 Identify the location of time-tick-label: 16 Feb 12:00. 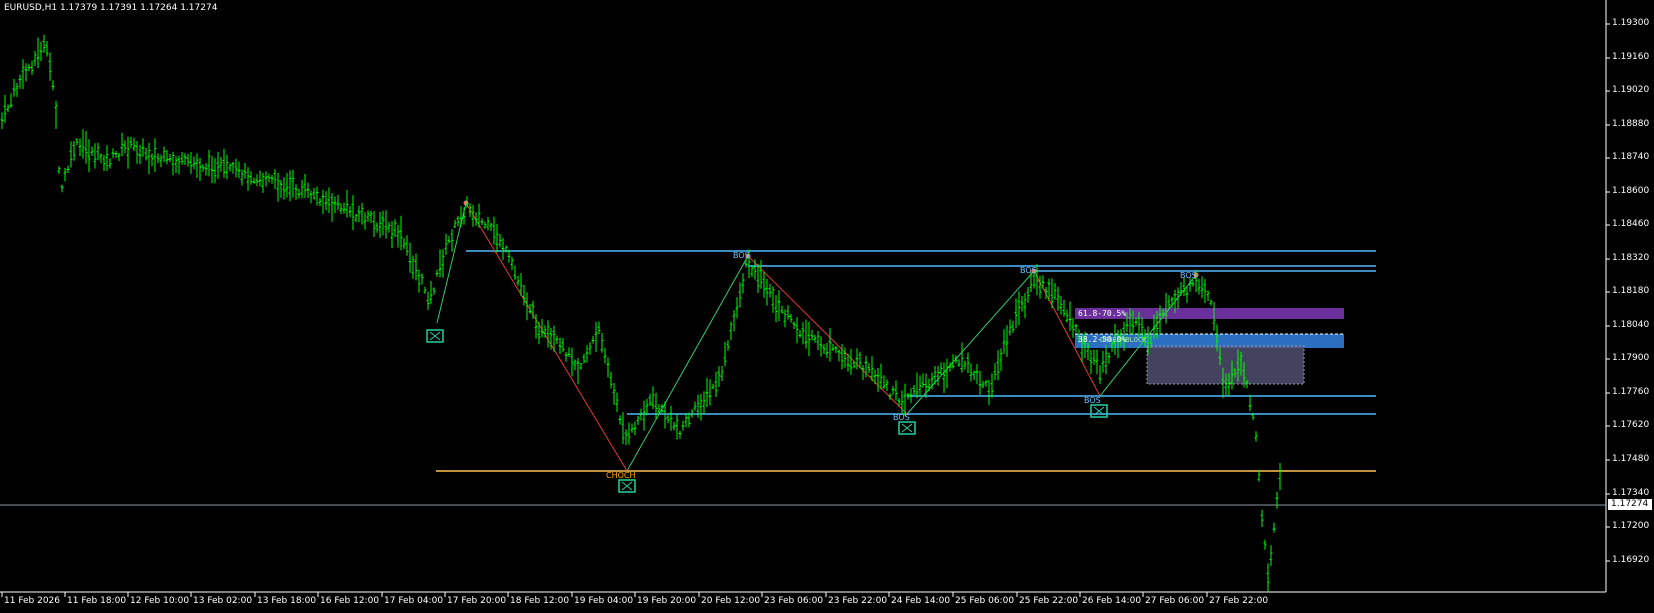
(350, 601).